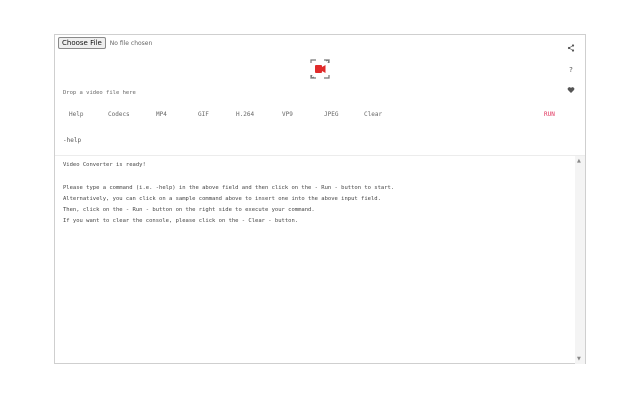  I want to click on share-icon, so click(571, 48).